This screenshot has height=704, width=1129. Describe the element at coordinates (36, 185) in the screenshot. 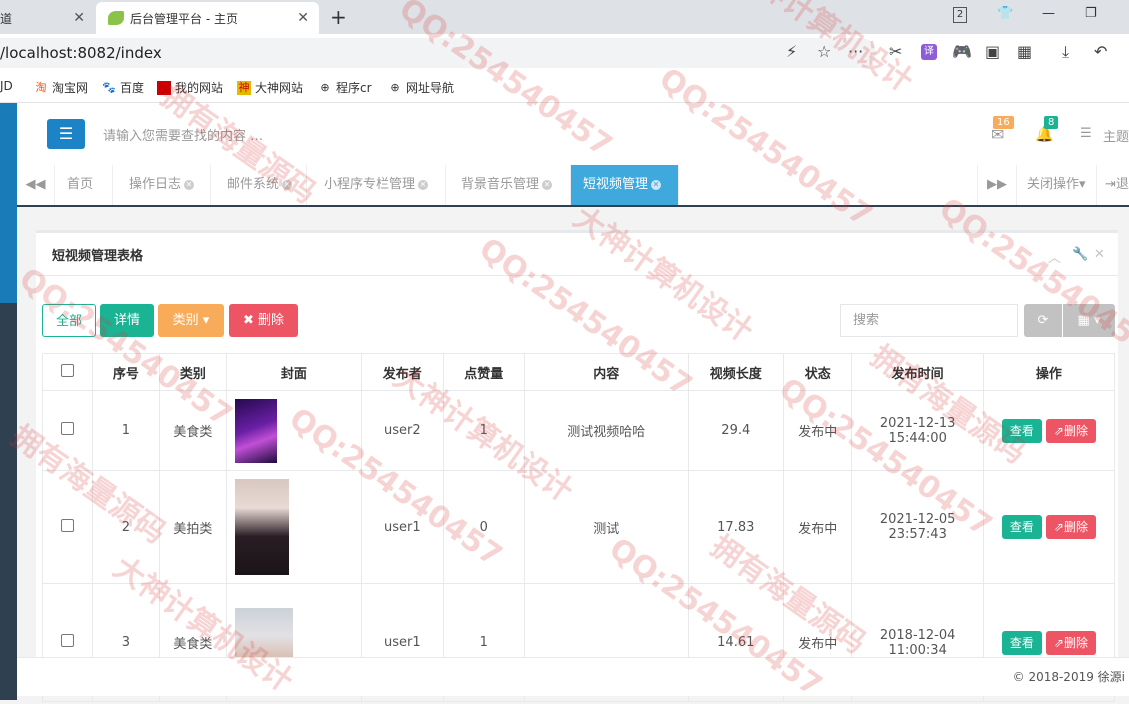

I see `tabs-left-icon: ◀◀` at that location.